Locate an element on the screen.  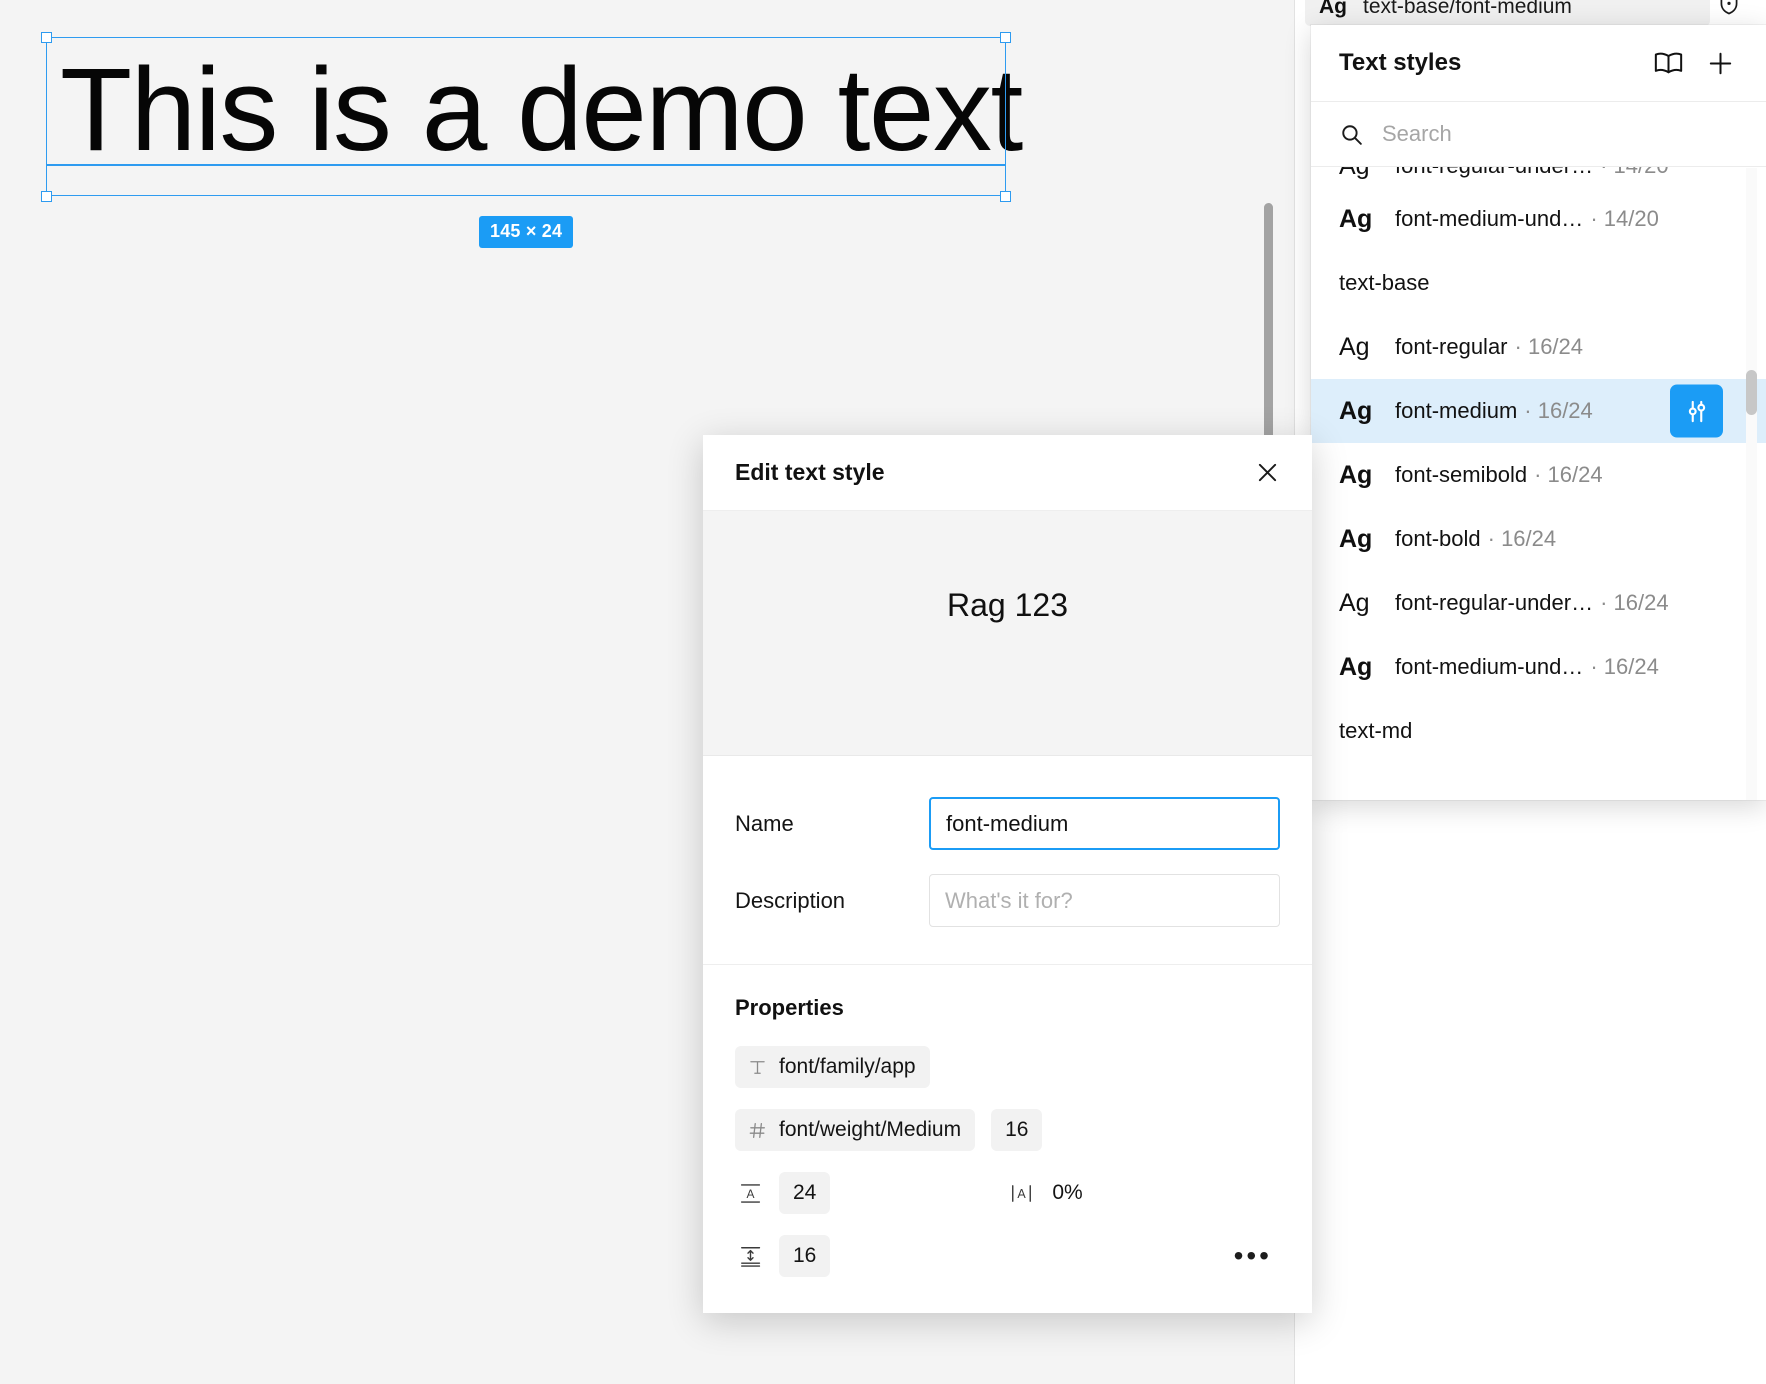
applied-style-name: text-base/font-medium is located at coordinates (1467, 9).